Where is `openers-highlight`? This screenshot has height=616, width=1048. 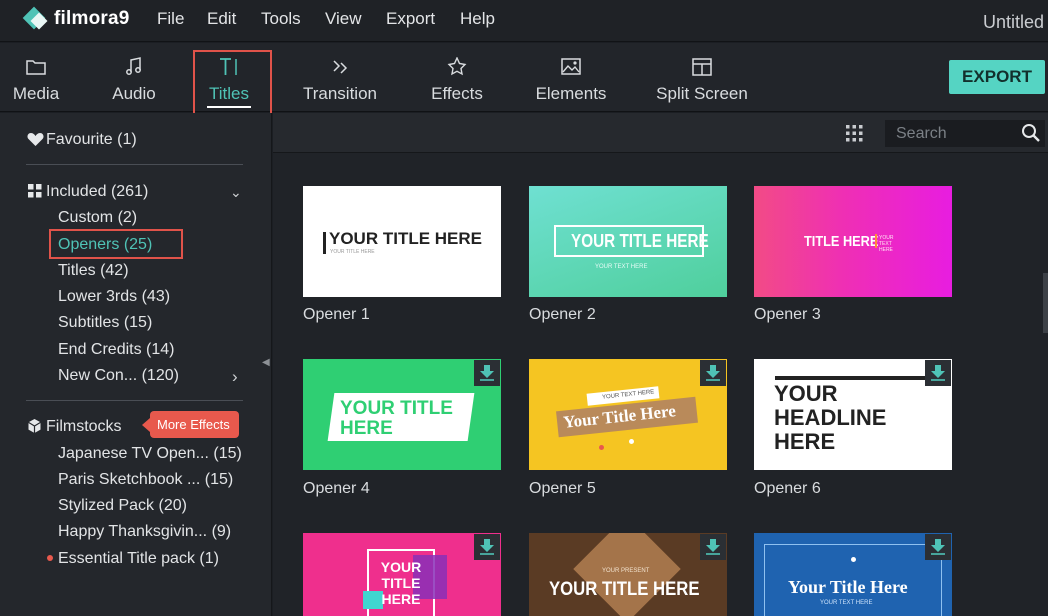 openers-highlight is located at coordinates (116, 244).